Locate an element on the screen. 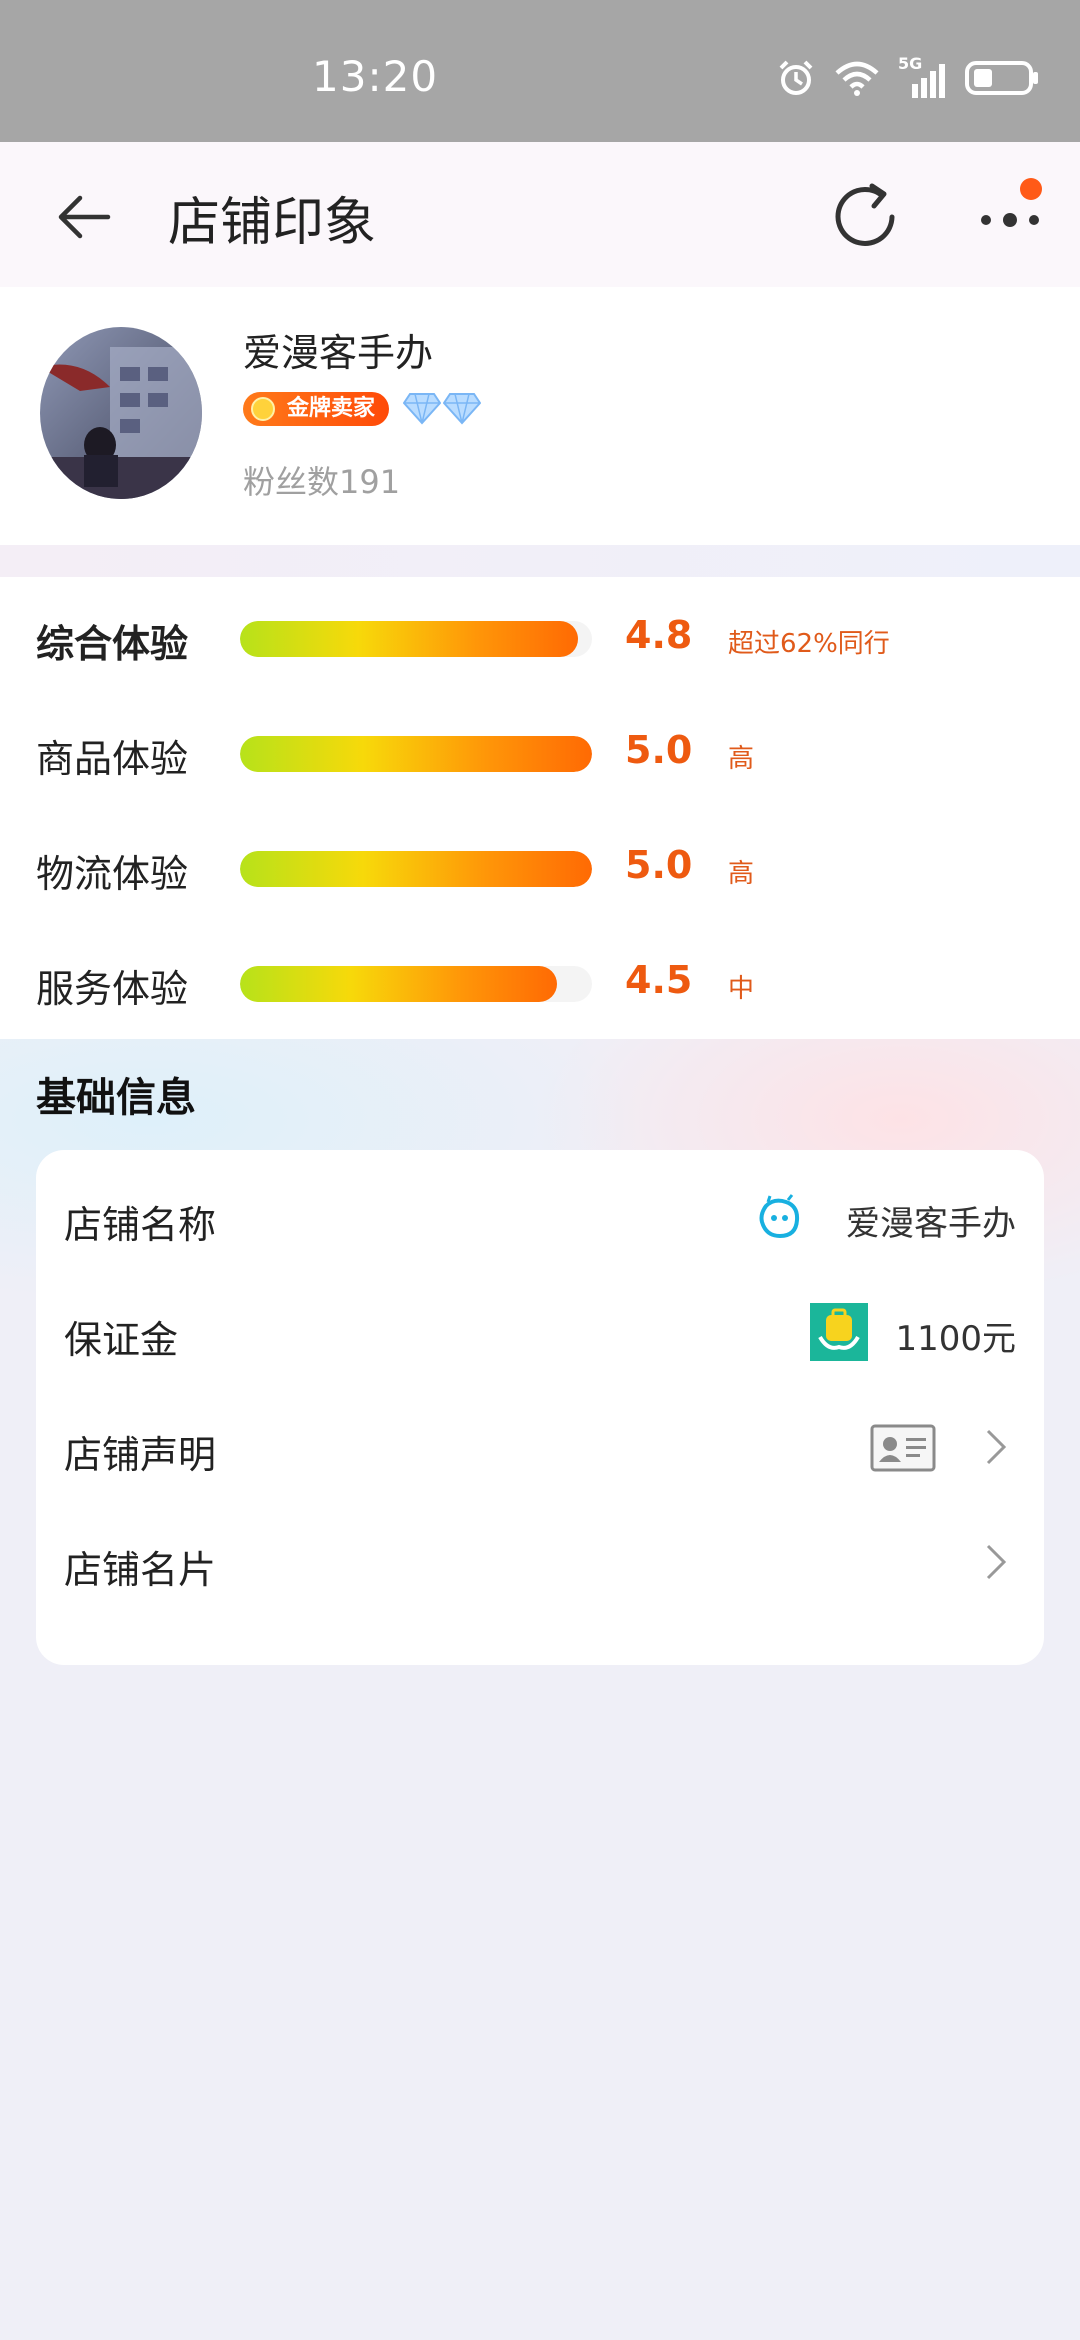 The height and width of the screenshot is (2340, 1080). info-label: 保证金 is located at coordinates (121, 1340).